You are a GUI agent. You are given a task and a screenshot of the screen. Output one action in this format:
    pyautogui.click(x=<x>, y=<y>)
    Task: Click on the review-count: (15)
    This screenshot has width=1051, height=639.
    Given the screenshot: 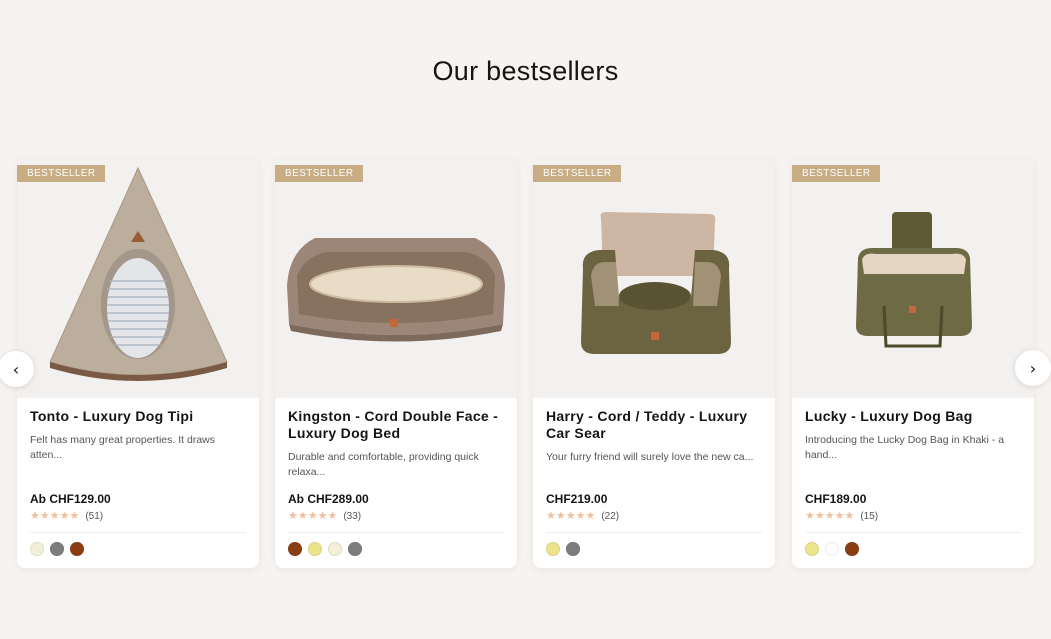 What is the action you would take?
    pyautogui.click(x=869, y=516)
    